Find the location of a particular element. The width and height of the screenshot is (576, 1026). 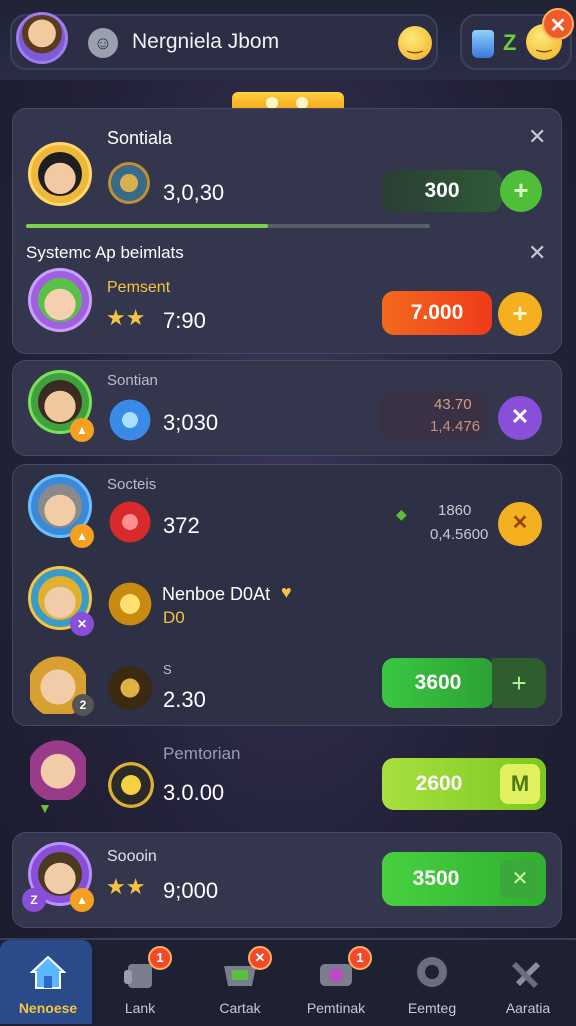

coins-icon is located at coordinates (129, 183).